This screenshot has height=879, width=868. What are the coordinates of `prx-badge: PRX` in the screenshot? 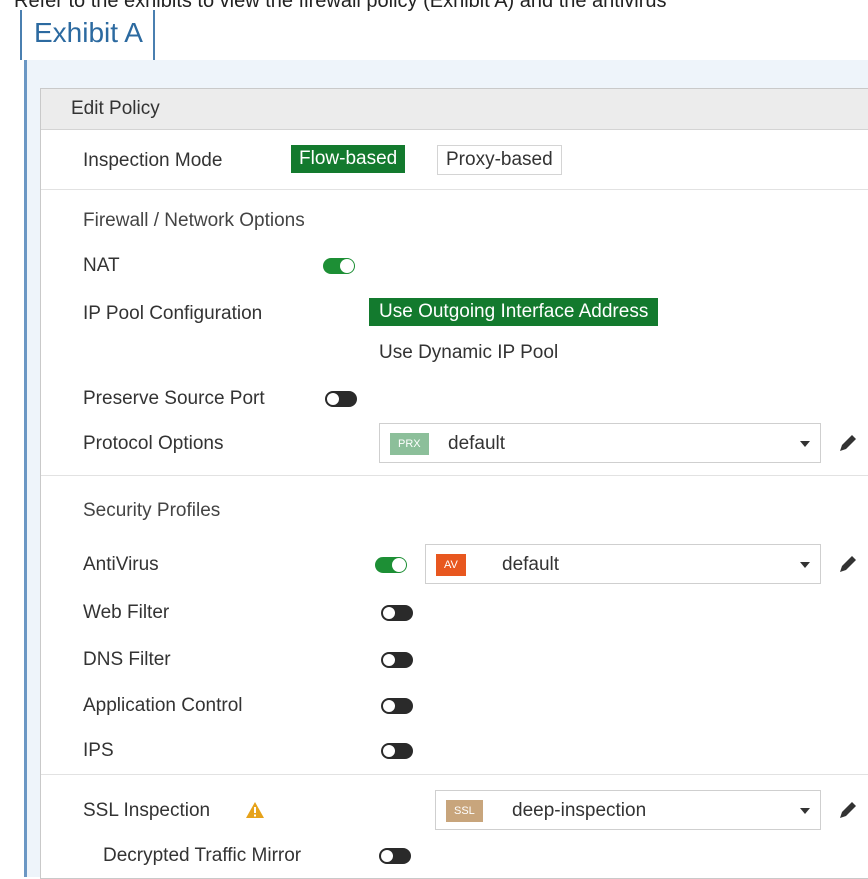 It's located at (409, 444).